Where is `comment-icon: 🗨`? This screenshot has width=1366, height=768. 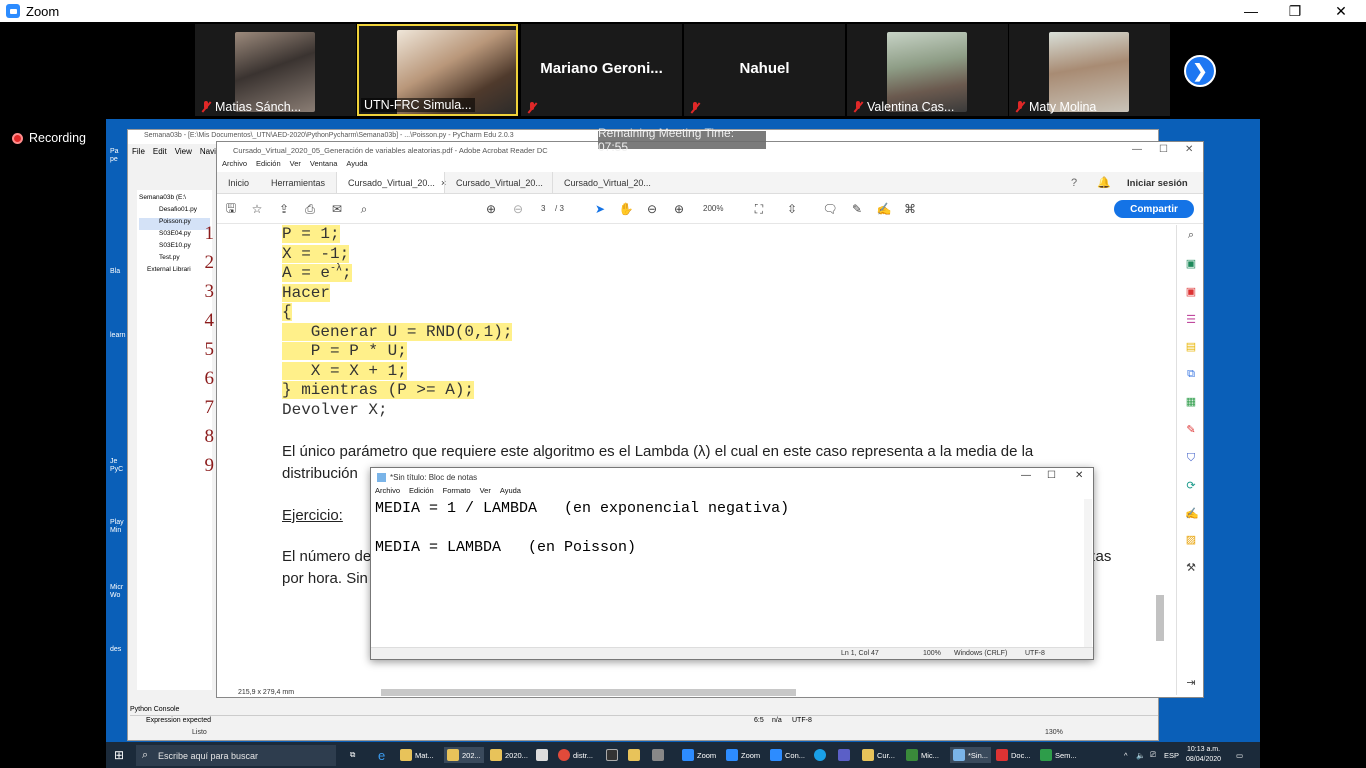 comment-icon: 🗨 is located at coordinates (829, 209).